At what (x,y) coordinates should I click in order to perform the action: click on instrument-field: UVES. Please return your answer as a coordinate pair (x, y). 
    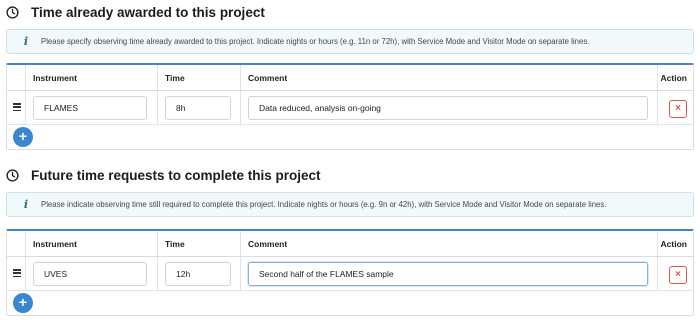
    Looking at the image, I should click on (90, 274).